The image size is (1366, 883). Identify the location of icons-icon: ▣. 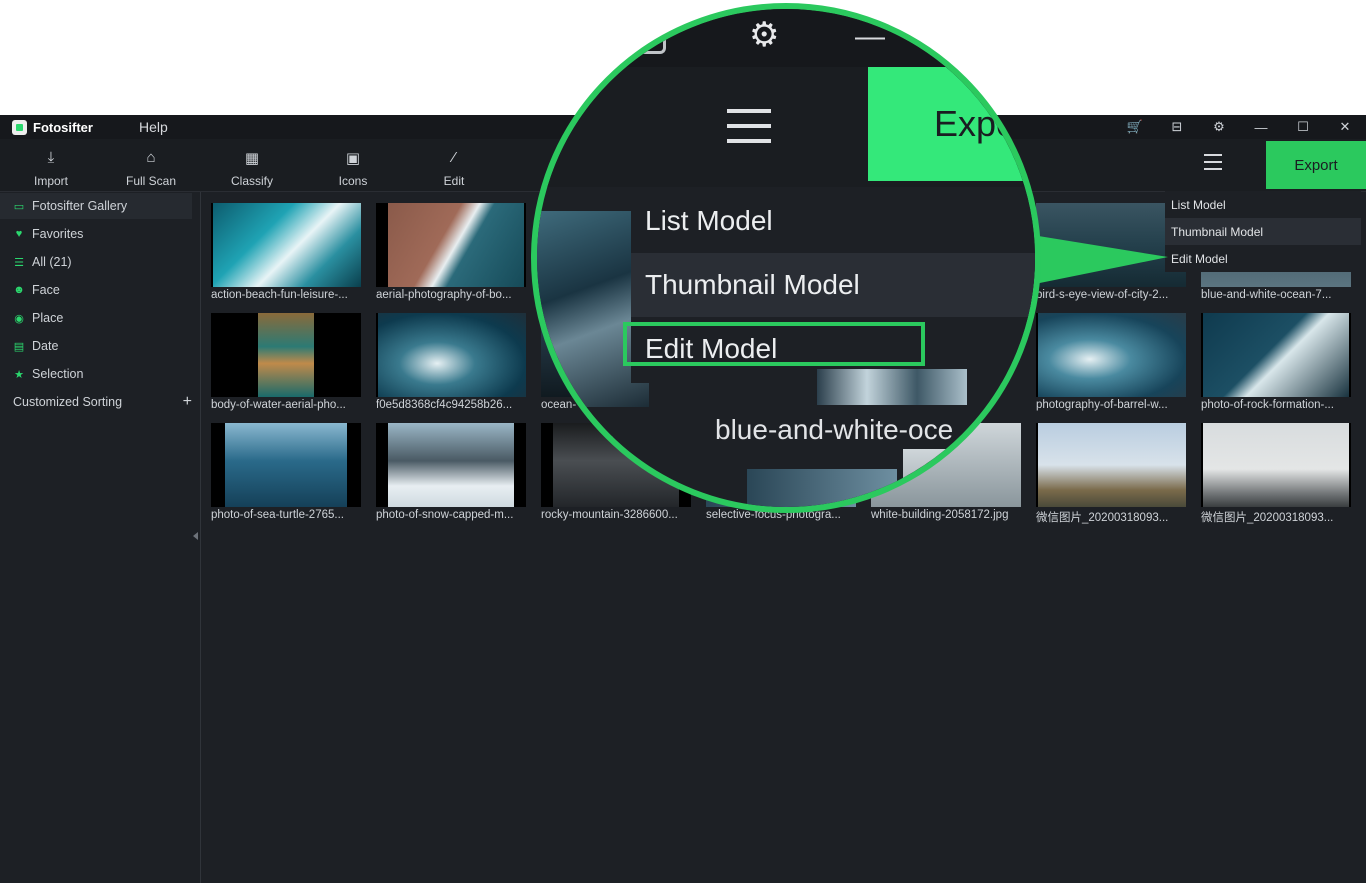
(353, 158).